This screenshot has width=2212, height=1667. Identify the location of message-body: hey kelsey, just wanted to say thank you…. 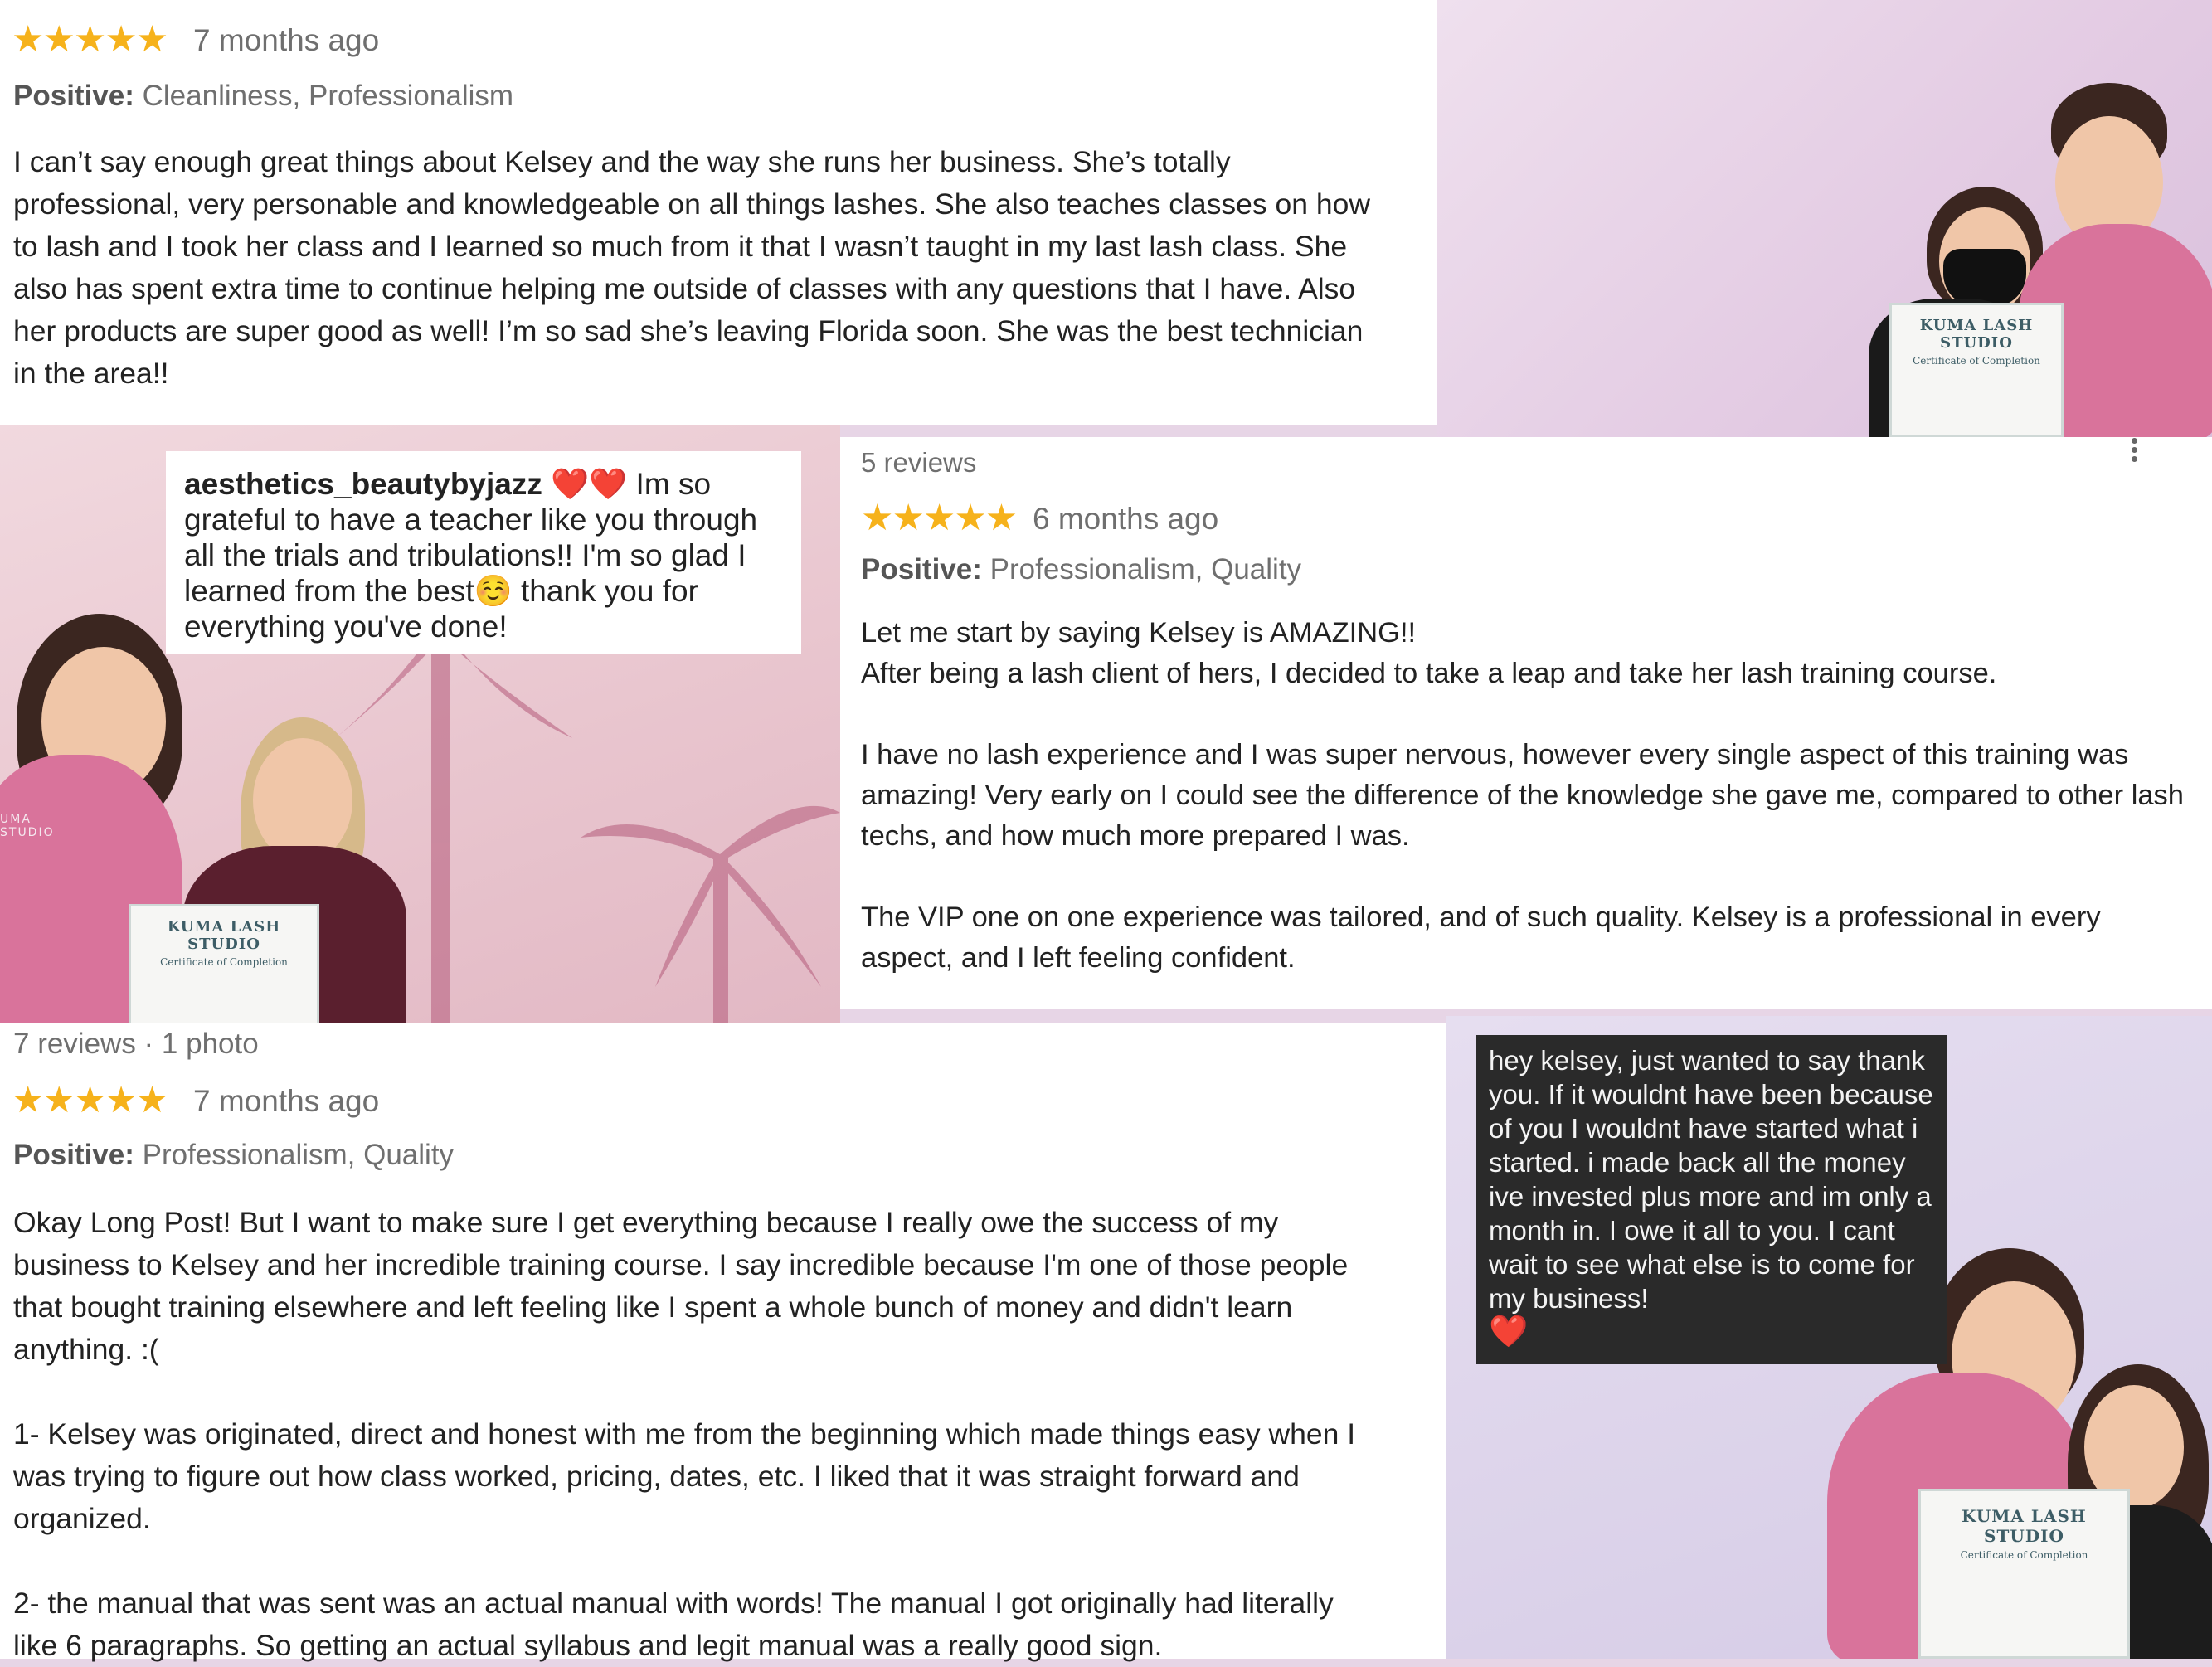
(1711, 1179).